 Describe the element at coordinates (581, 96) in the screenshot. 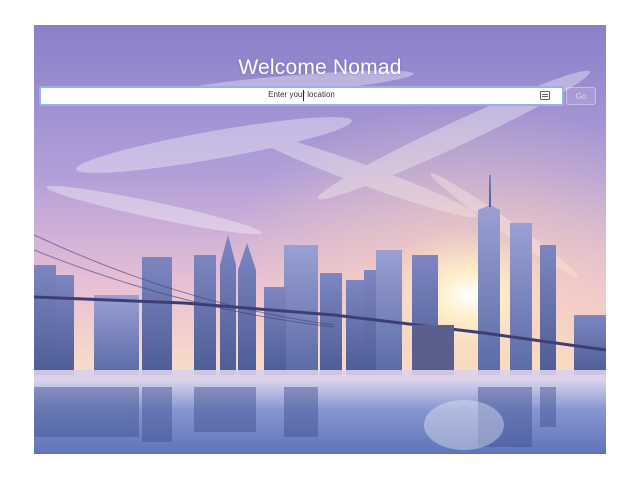

I see `go-button: Go` at that location.